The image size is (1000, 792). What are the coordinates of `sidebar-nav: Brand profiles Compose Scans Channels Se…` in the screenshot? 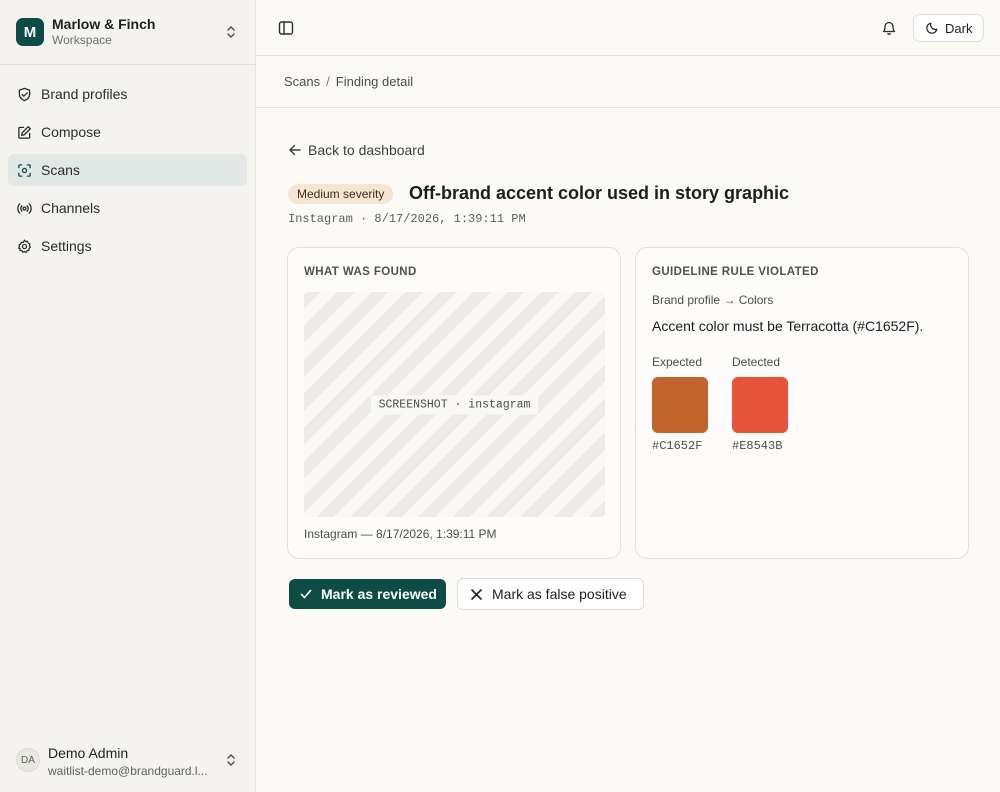 It's located at (127, 173).